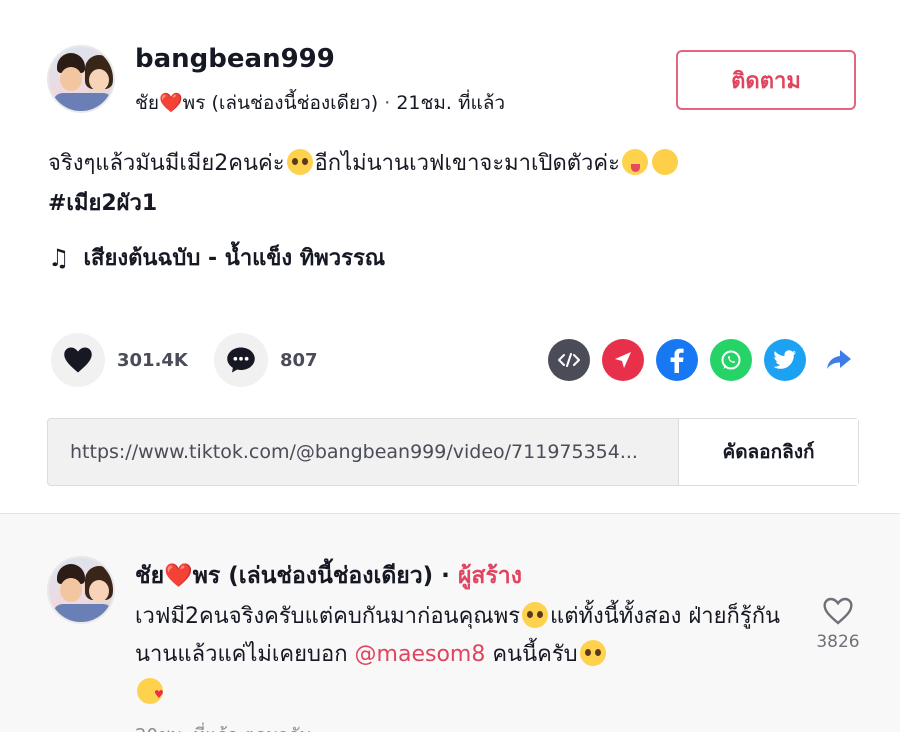 This screenshot has height=732, width=900. Describe the element at coordinates (634, 162) in the screenshot. I see `tongue-face-emoji` at that location.